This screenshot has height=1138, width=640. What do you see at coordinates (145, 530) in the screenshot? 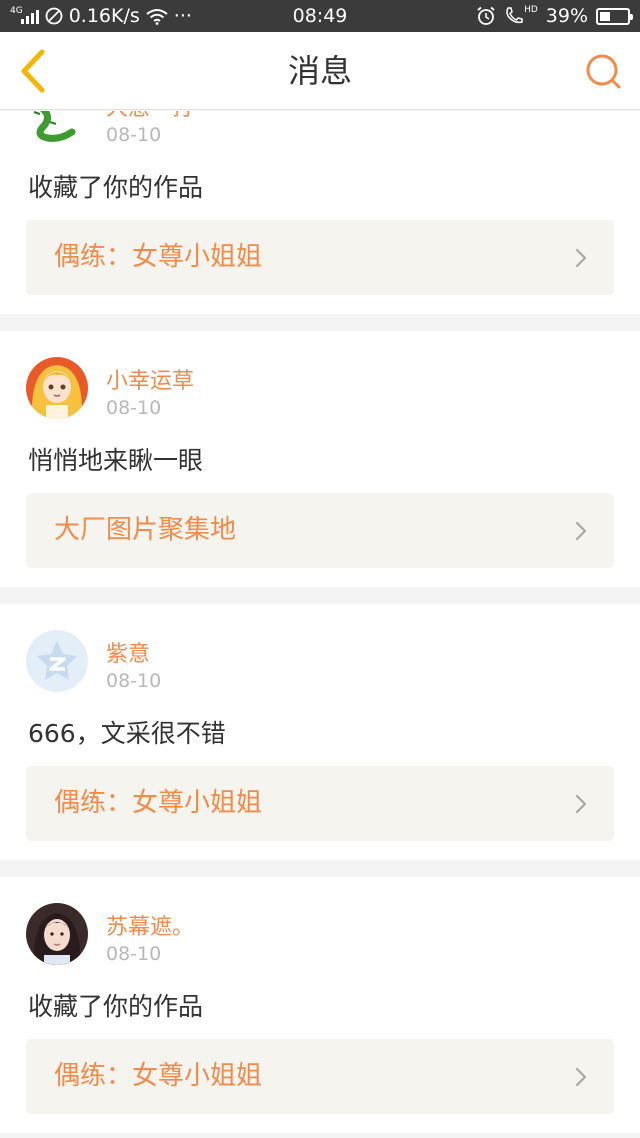
I see `work-link-title: 大厂图片聚集地` at bounding box center [145, 530].